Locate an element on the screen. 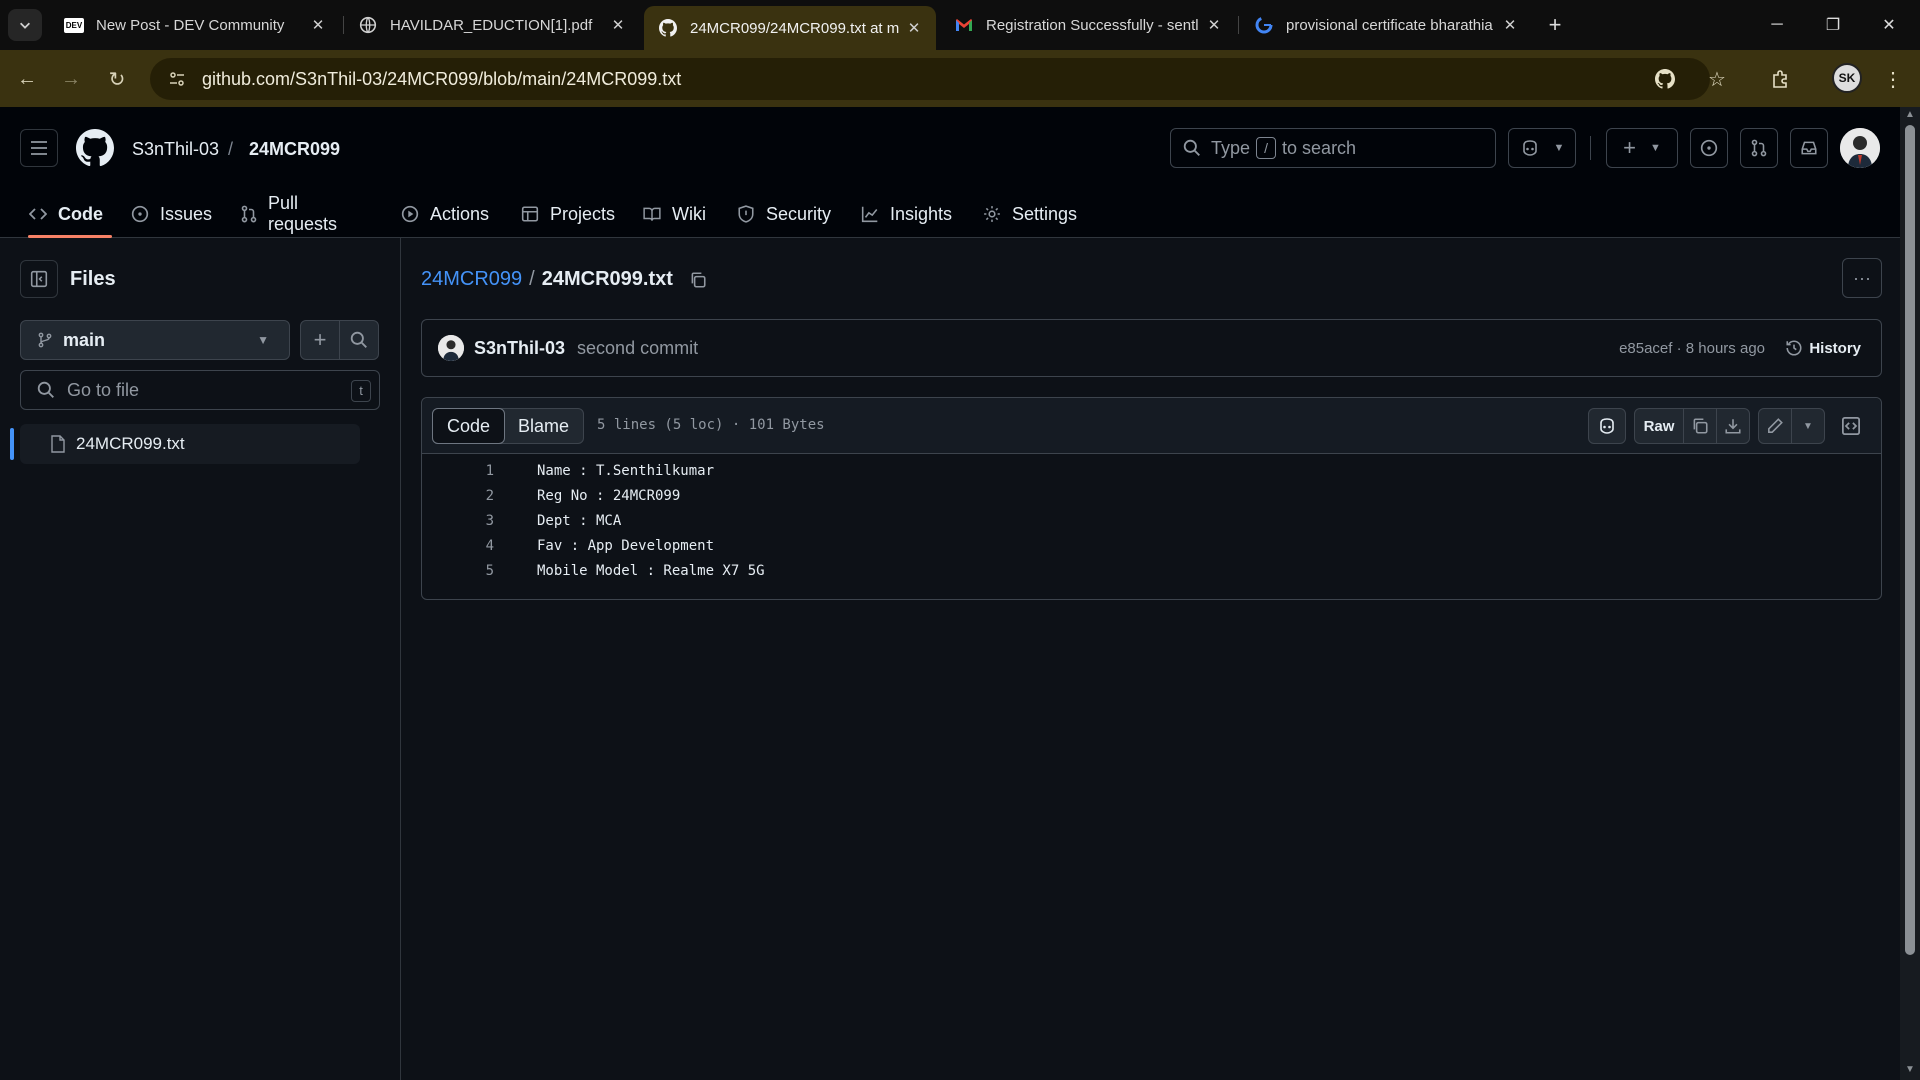  minimize-icon: ─ is located at coordinates (1777, 25).